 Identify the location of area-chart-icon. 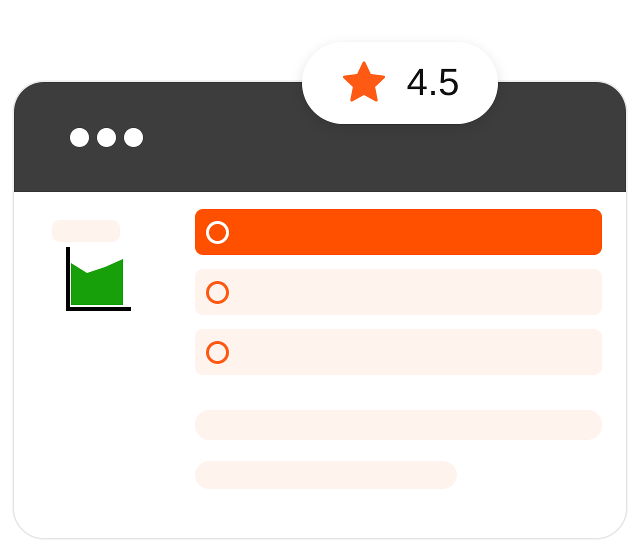
(99, 279).